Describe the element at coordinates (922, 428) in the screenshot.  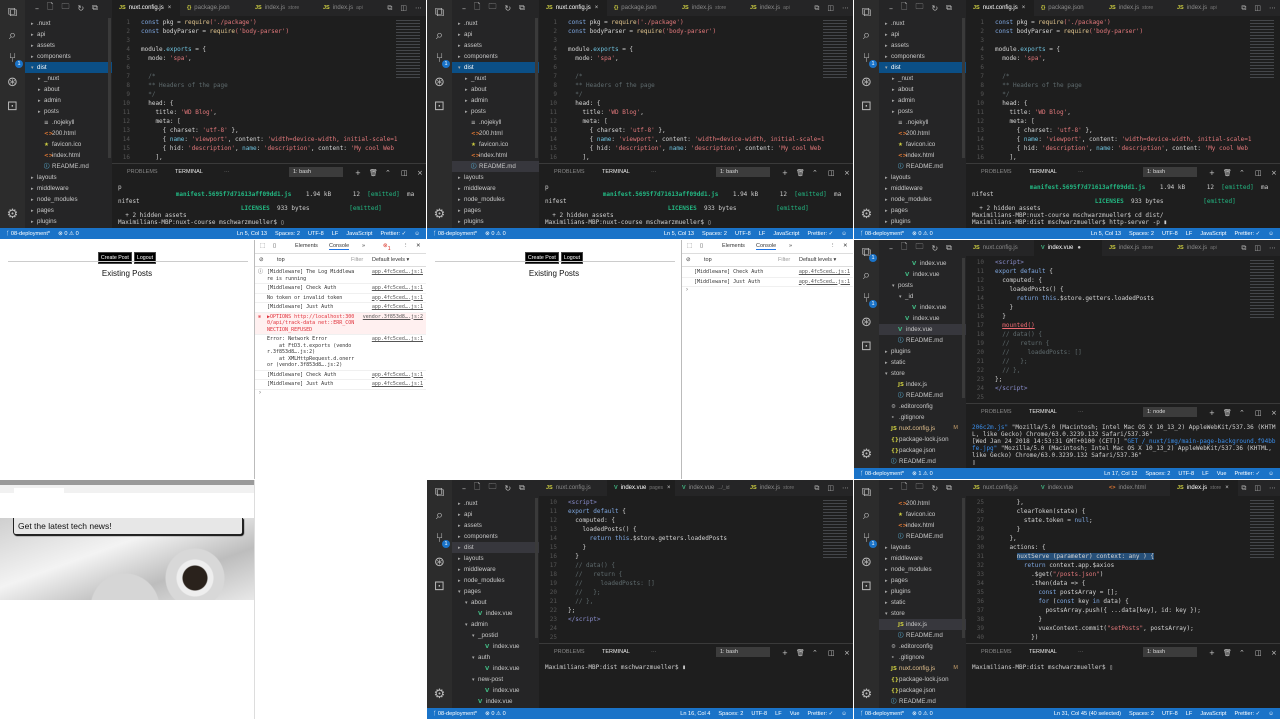
I see `tree-file: JS nuxt.config.js M` at that location.